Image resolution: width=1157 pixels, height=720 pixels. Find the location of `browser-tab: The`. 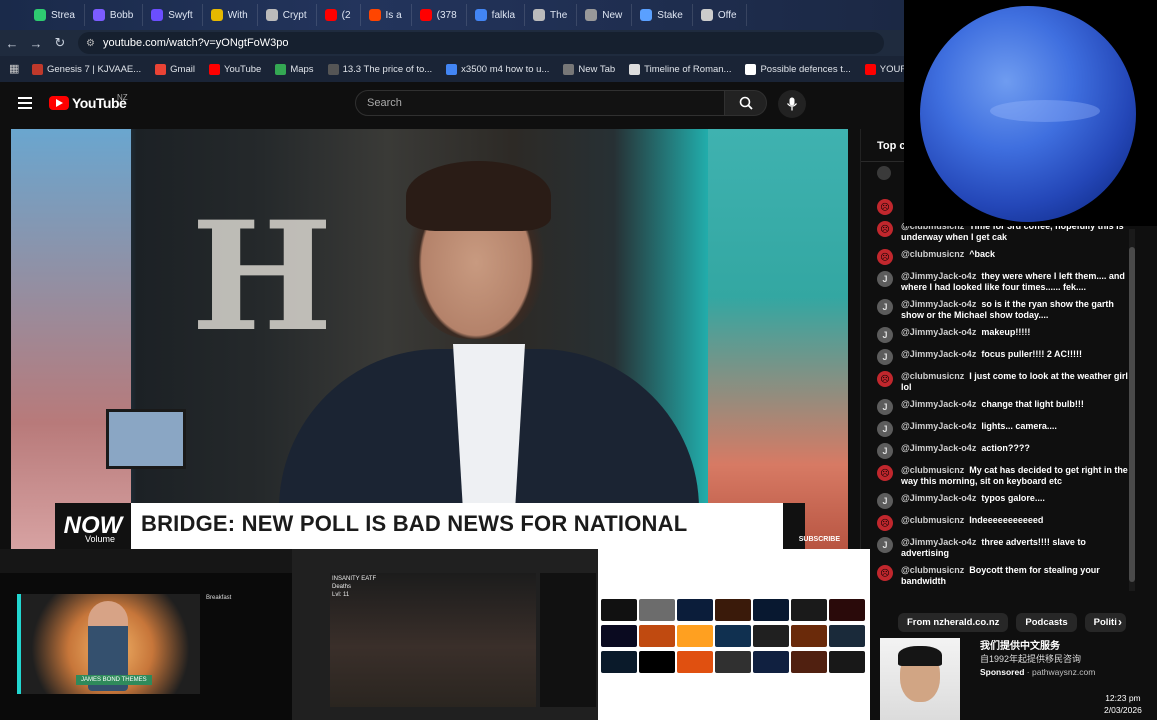

browser-tab: The is located at coordinates (551, 15).